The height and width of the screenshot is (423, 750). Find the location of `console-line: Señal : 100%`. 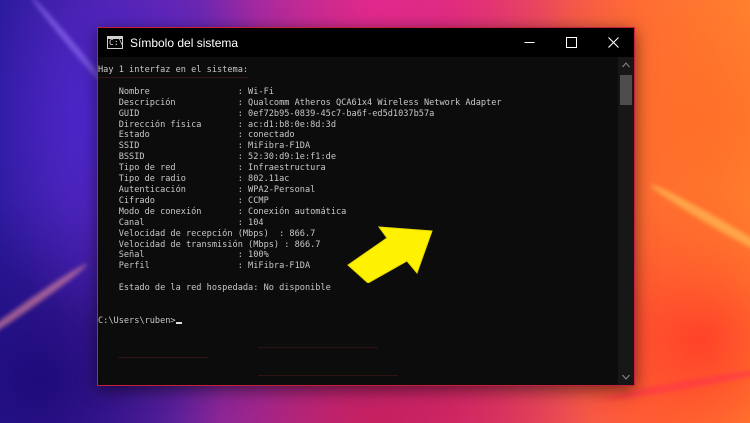

console-line: Señal : 100% is located at coordinates (183, 255).